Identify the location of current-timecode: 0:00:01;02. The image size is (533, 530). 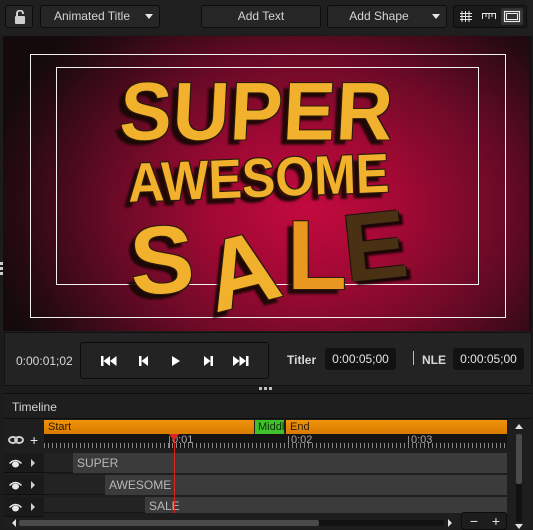
(44, 361).